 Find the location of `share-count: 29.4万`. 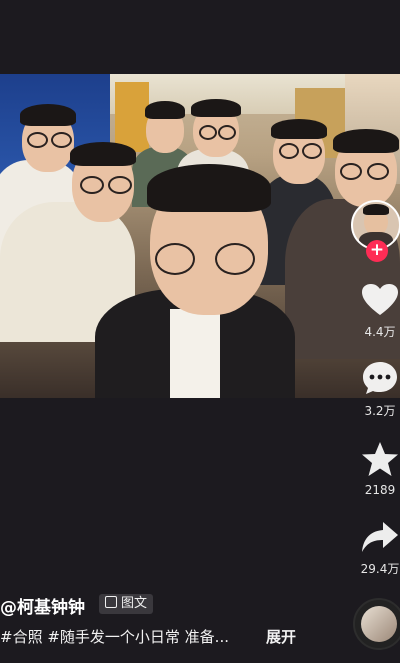

share-count: 29.4万 is located at coordinates (380, 569).